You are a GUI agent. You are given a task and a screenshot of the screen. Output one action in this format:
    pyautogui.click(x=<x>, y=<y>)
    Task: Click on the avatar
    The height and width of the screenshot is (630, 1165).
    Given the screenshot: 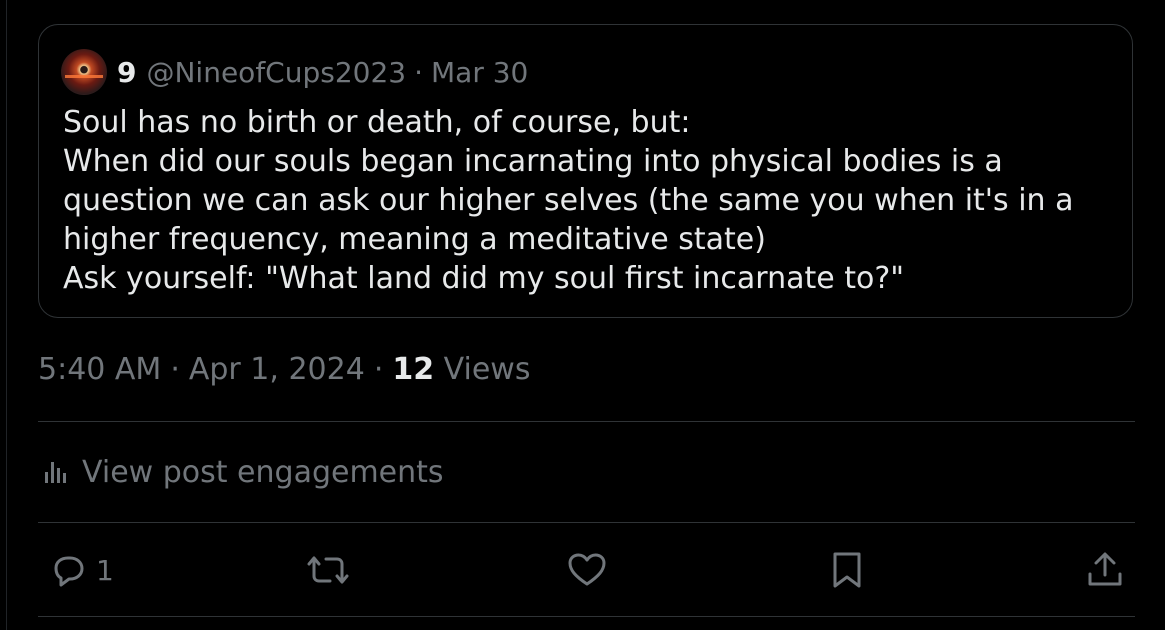 What is the action you would take?
    pyautogui.click(x=84, y=72)
    